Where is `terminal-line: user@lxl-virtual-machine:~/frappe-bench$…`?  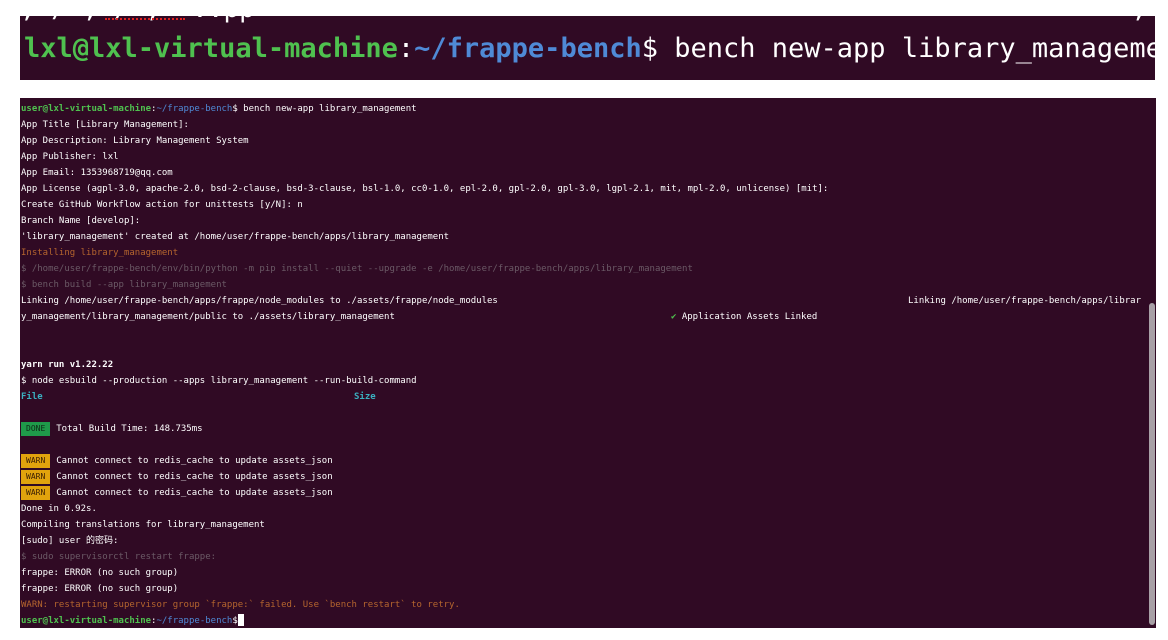
terminal-line: user@lxl-virtual-machine:~/frappe-bench$… is located at coordinates (588, 109).